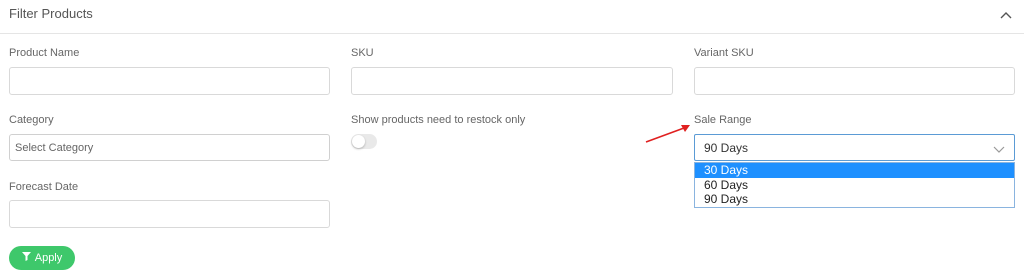  Describe the element at coordinates (169, 147) in the screenshot. I see `category-select: Select Category` at that location.